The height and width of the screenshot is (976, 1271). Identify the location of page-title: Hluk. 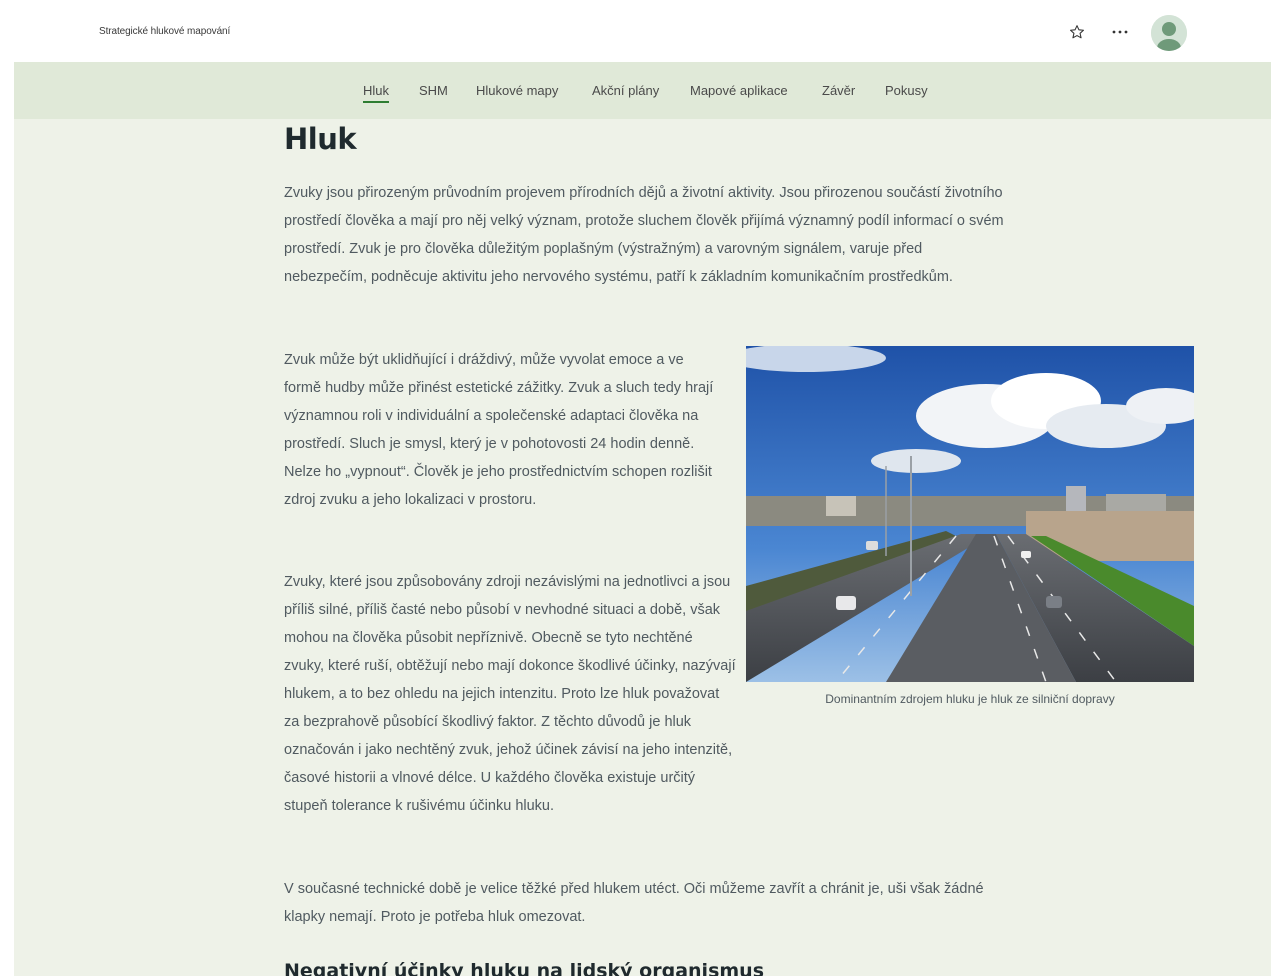
(320, 139).